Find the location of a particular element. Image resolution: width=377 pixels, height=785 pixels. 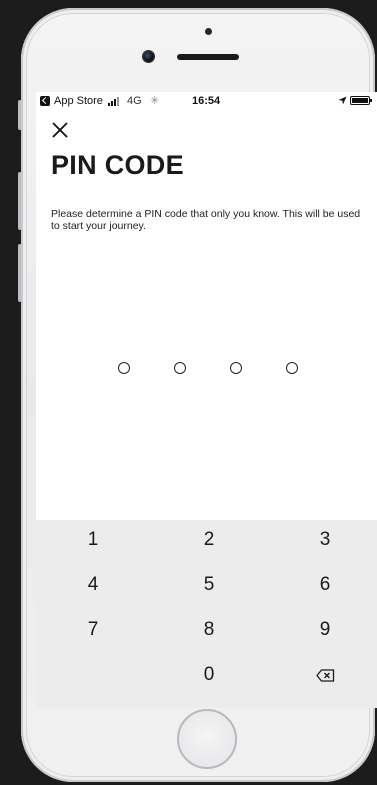

page-title: PIN CODE is located at coordinates (117, 165).